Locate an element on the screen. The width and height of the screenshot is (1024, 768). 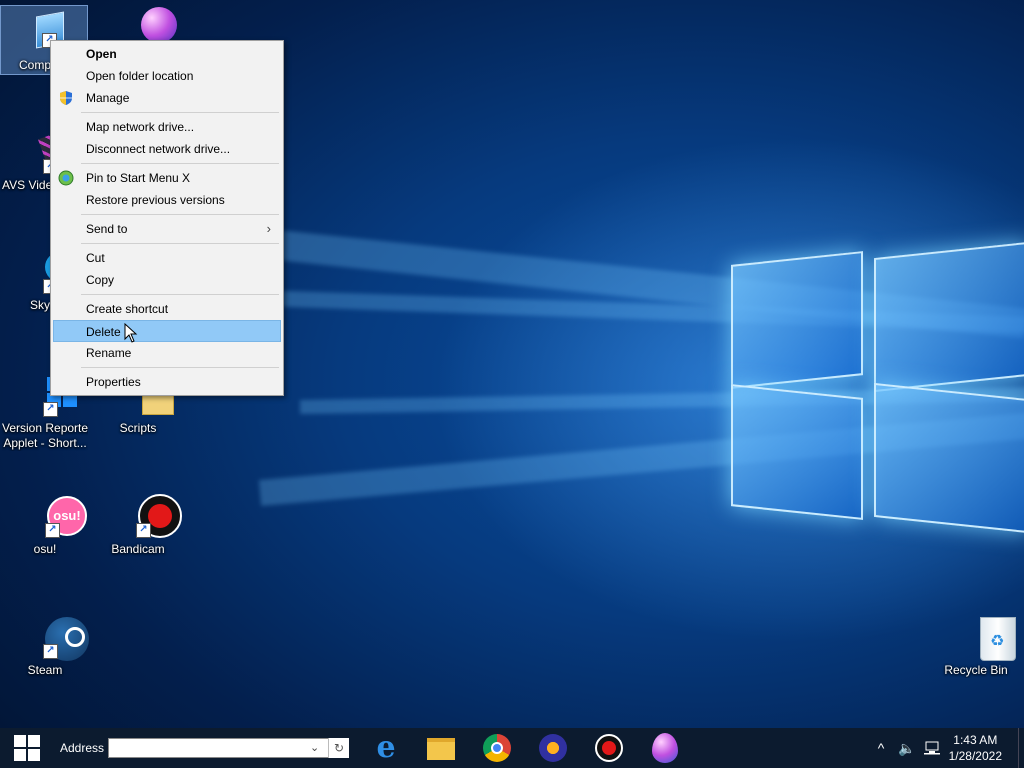
desktop-icon-bandicam: ↗ Bandicam is located at coordinates (138, 525).